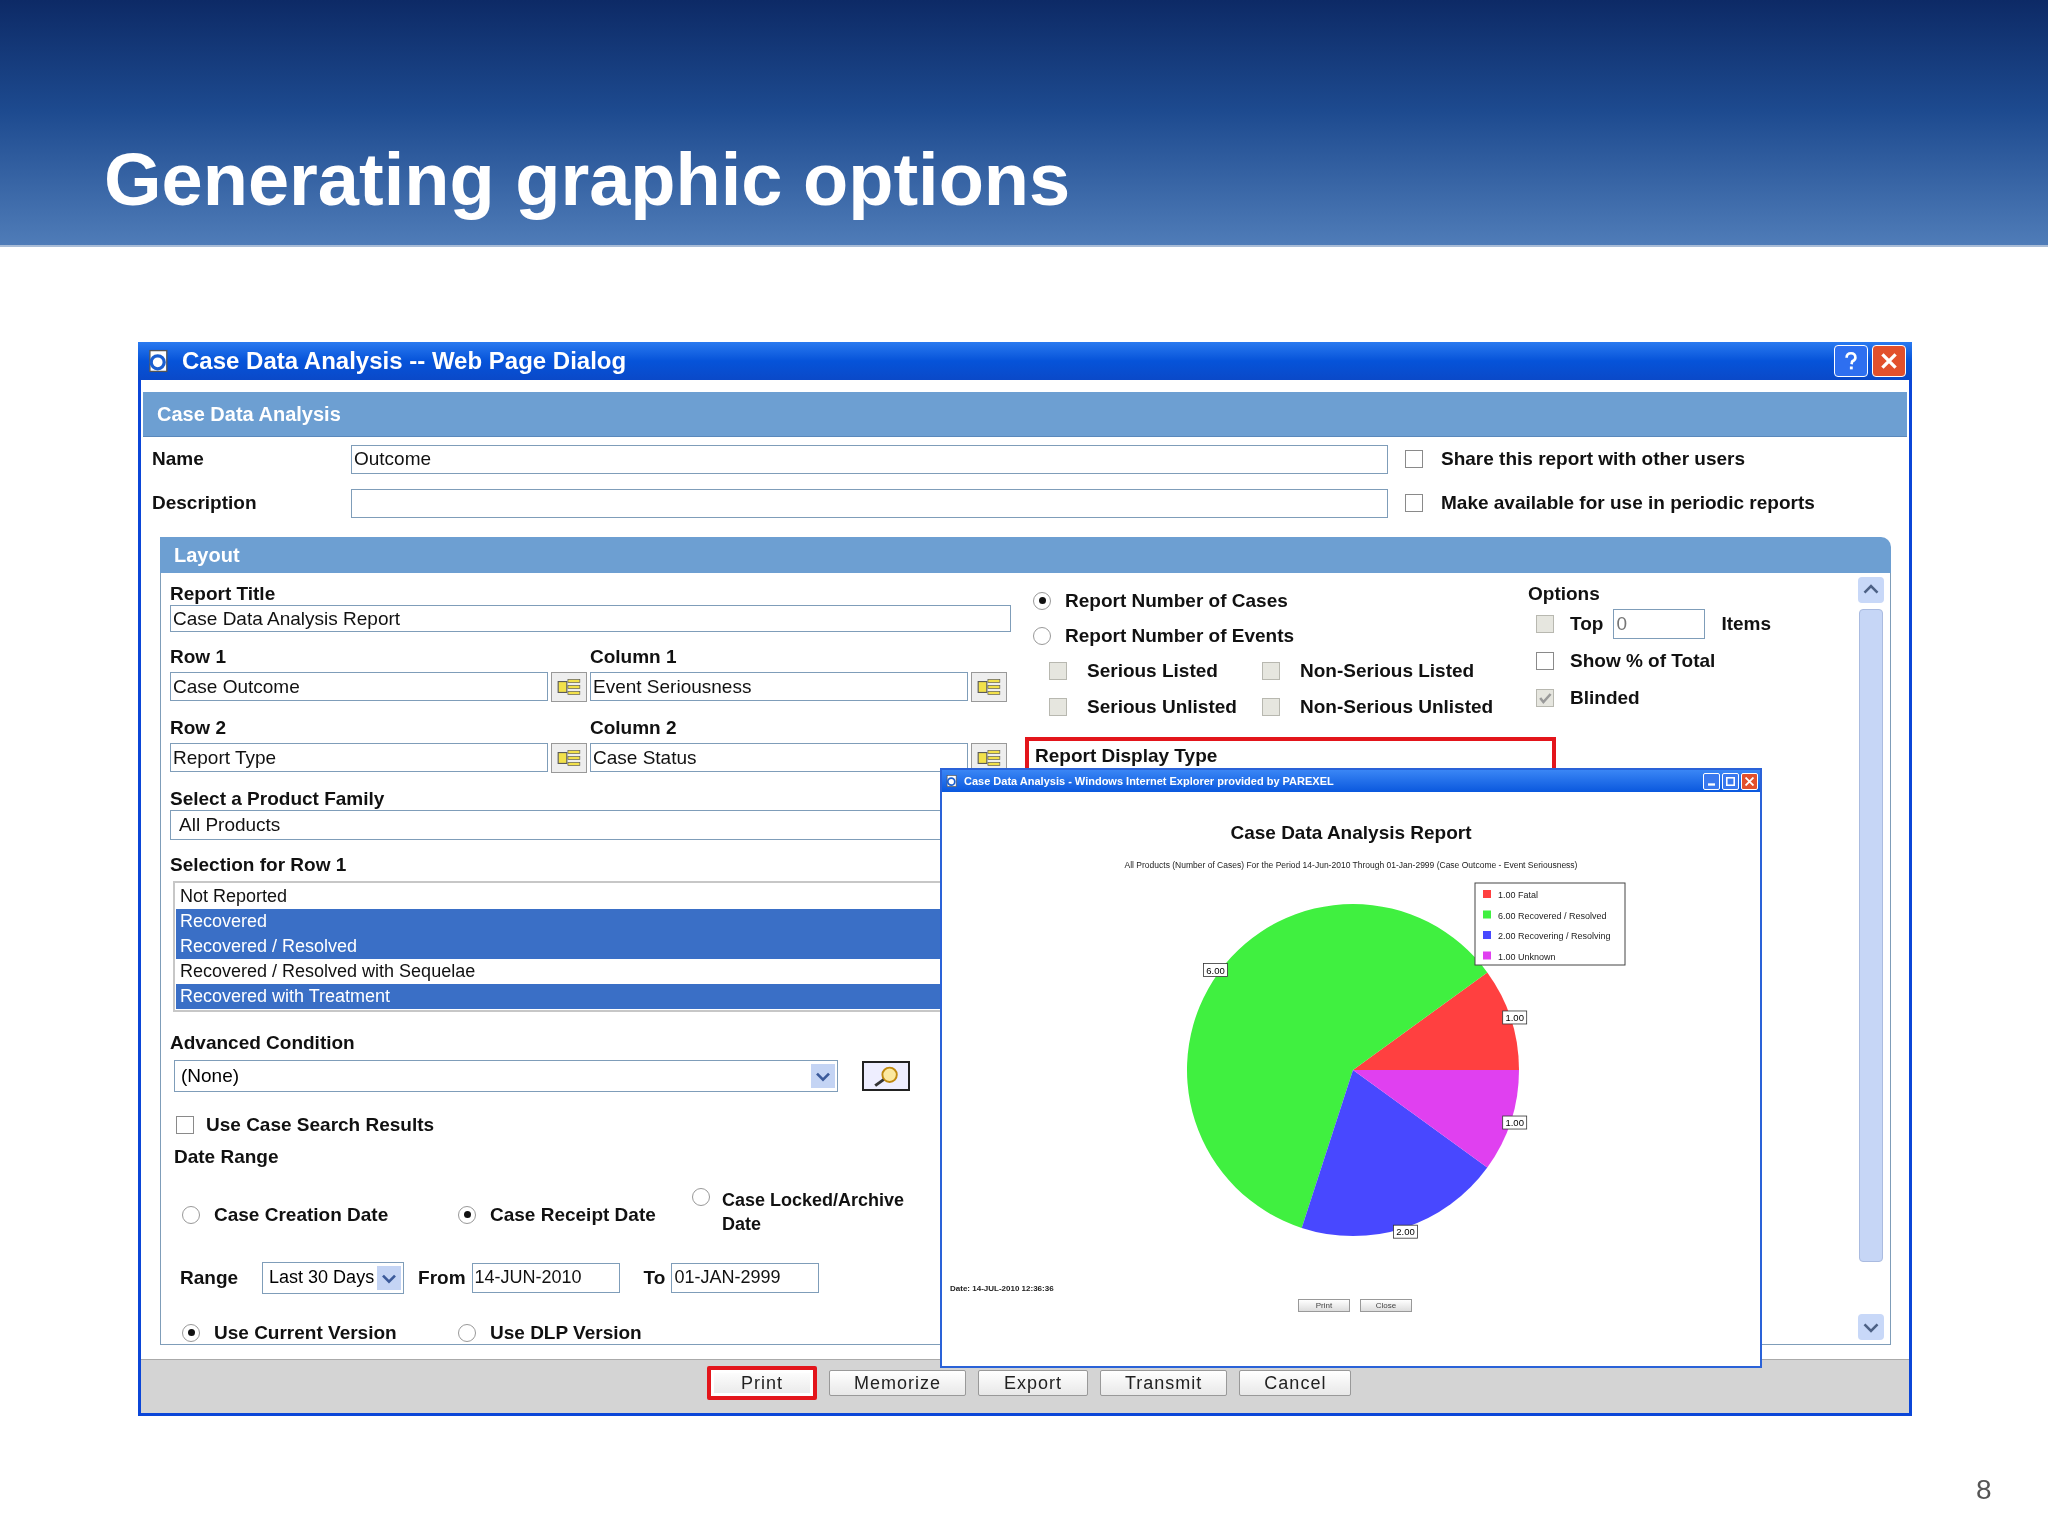  What do you see at coordinates (1386, 1305) in the screenshot?
I see `report-button: Close` at bounding box center [1386, 1305].